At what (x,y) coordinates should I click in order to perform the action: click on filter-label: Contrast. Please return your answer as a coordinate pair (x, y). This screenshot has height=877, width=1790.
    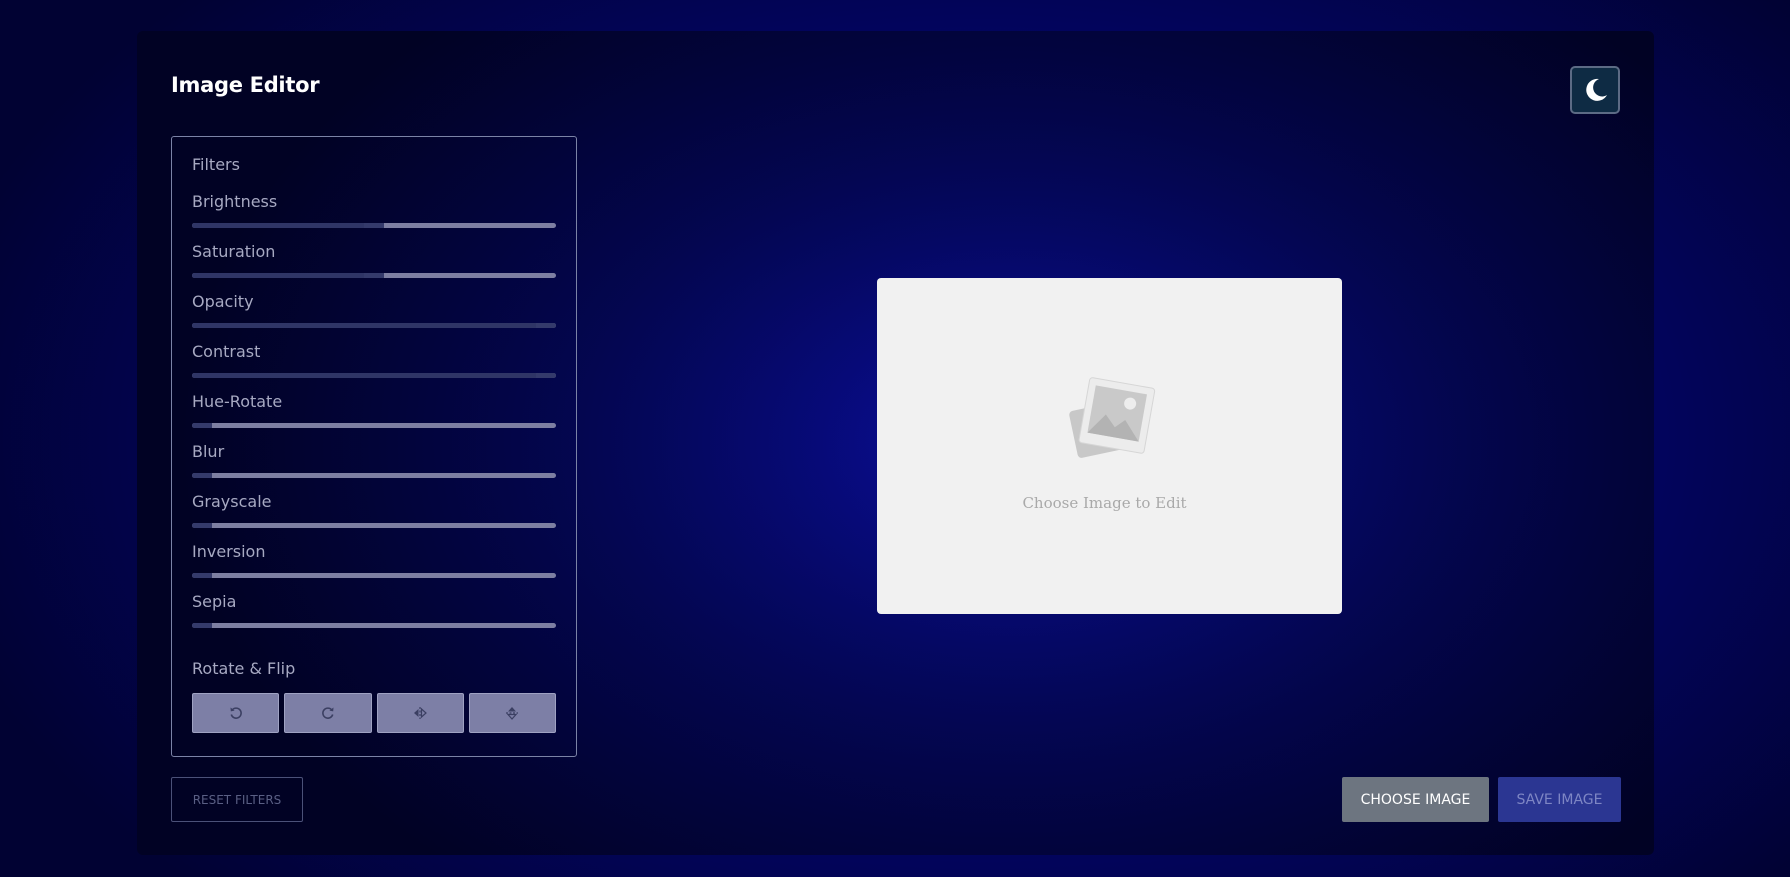
    Looking at the image, I should click on (226, 351).